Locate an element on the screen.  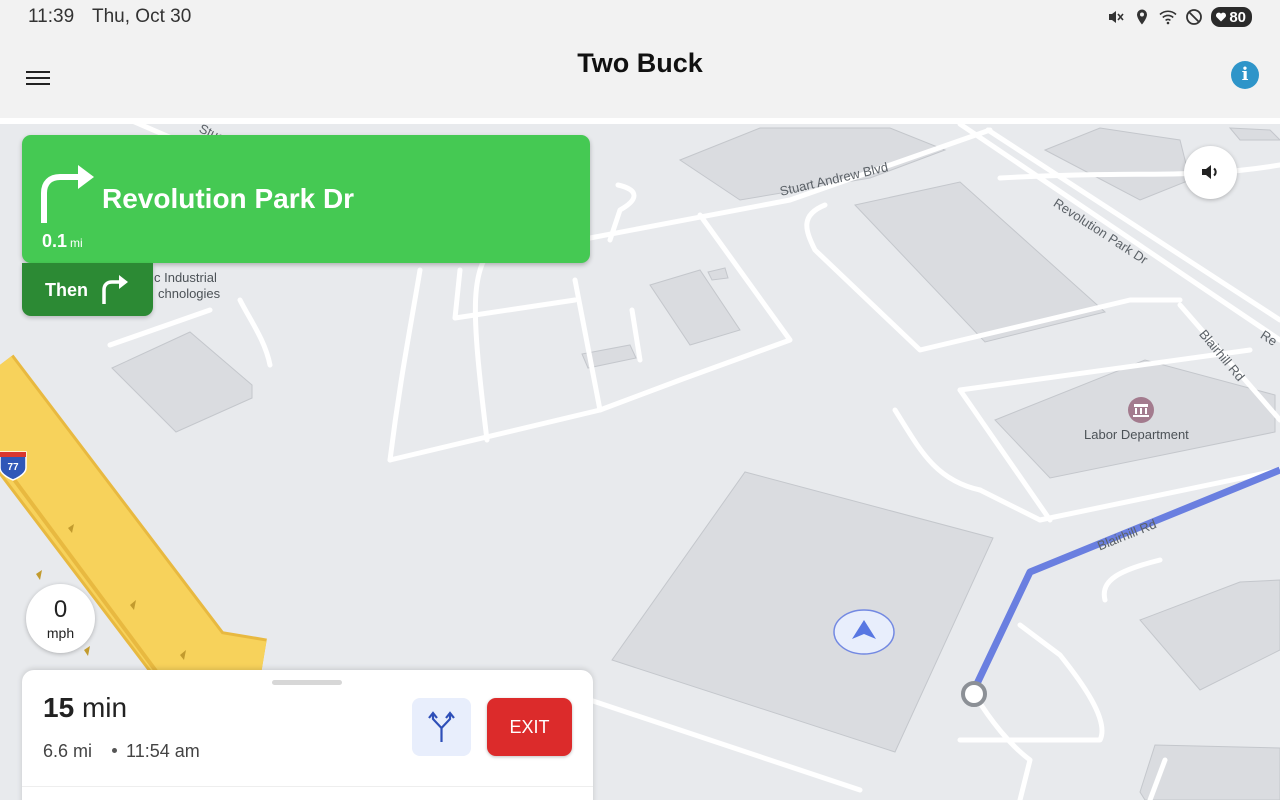
speaker-icon is located at coordinates (1209, 172).